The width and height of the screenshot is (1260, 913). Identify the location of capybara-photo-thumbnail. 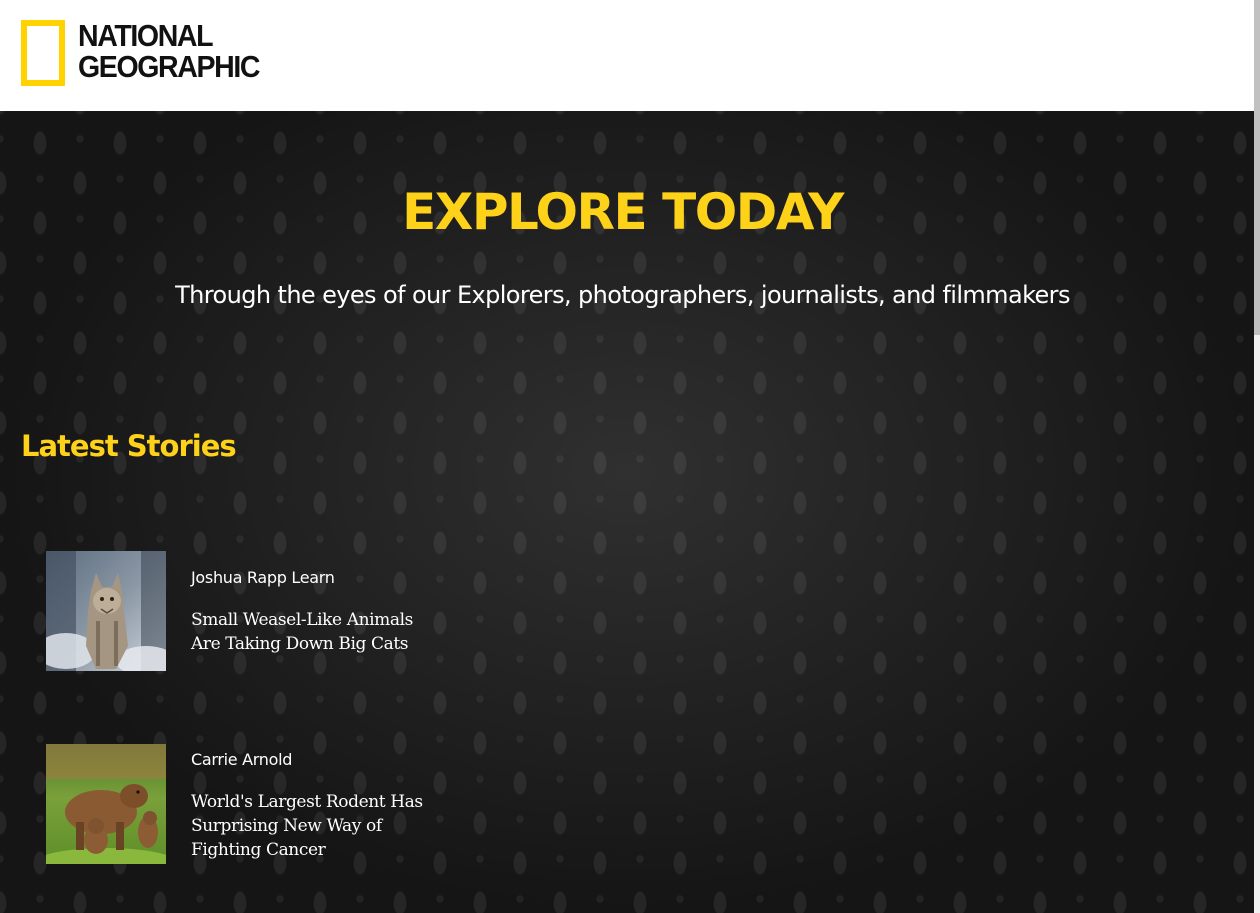
(106, 804).